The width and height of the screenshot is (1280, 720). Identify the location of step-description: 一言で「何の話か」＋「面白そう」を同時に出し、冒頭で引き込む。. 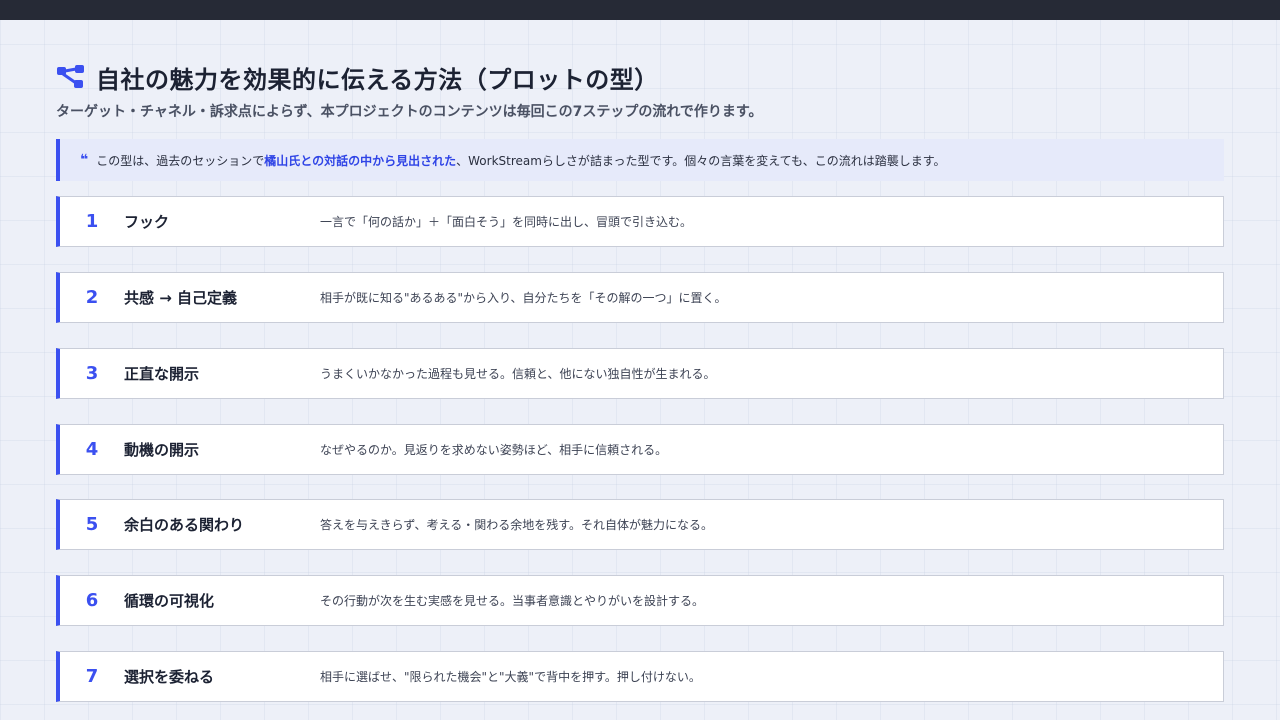
(506, 222).